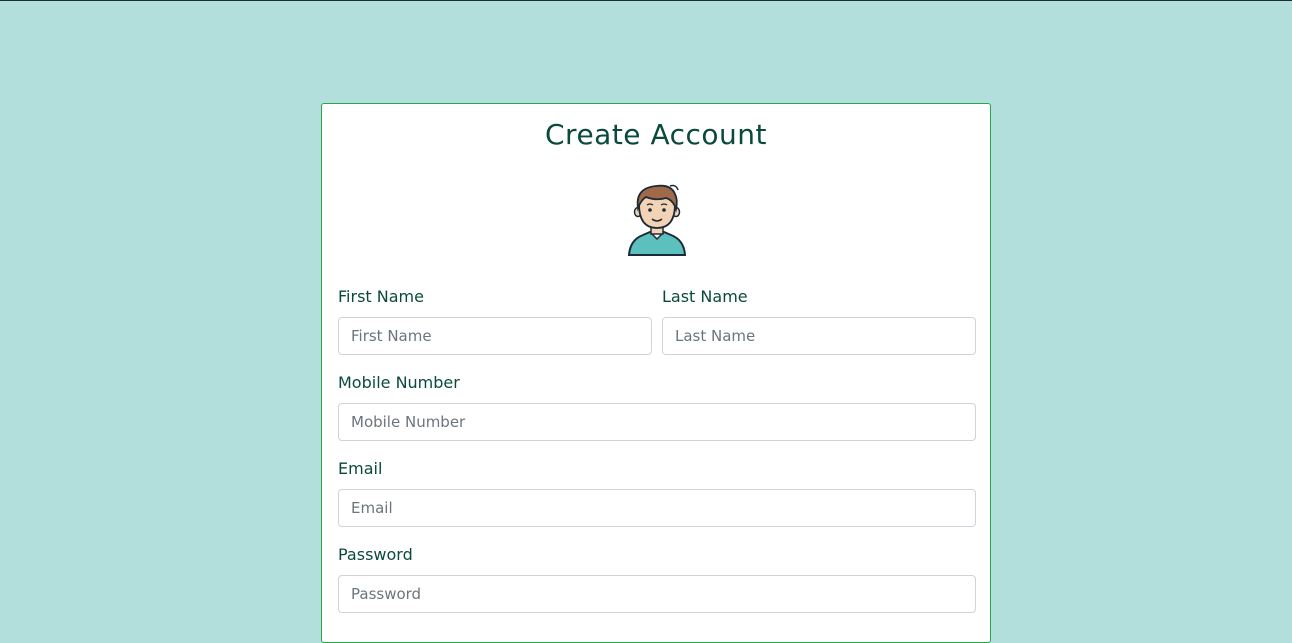  I want to click on top-border-line, so click(646, 0).